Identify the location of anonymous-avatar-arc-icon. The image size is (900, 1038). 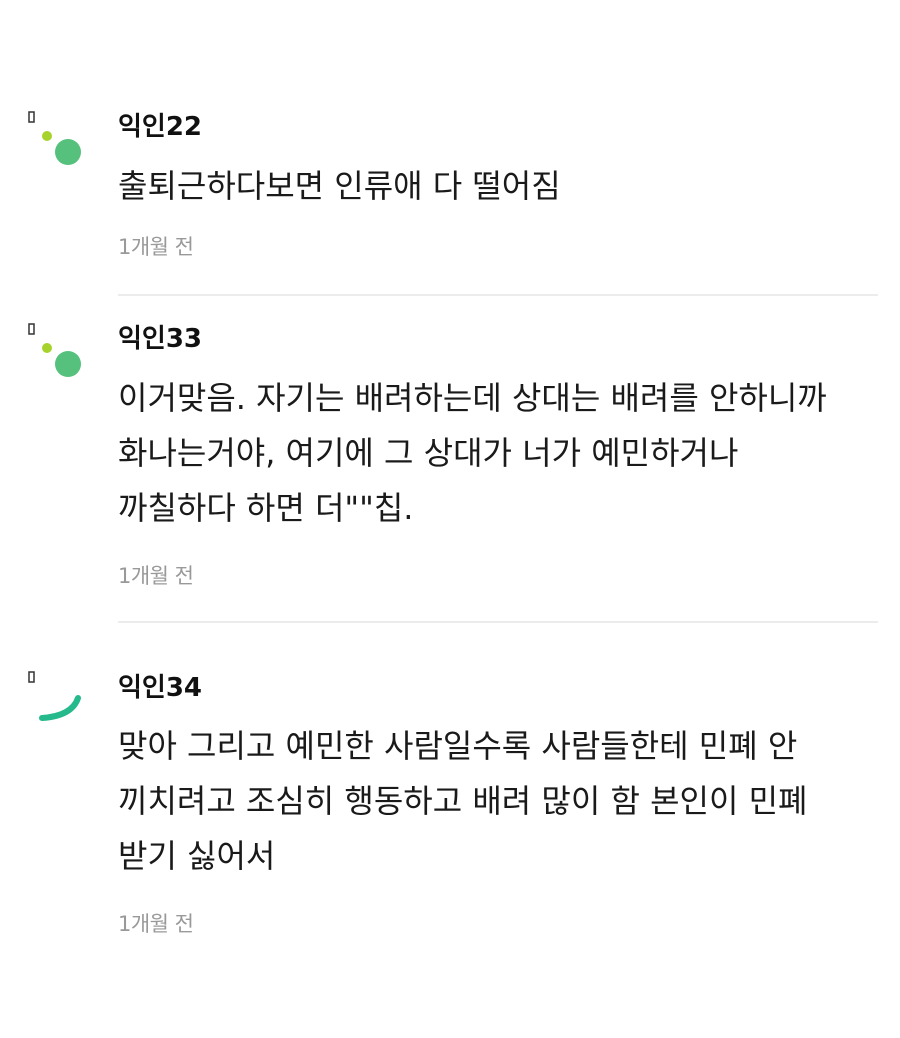
(54, 696).